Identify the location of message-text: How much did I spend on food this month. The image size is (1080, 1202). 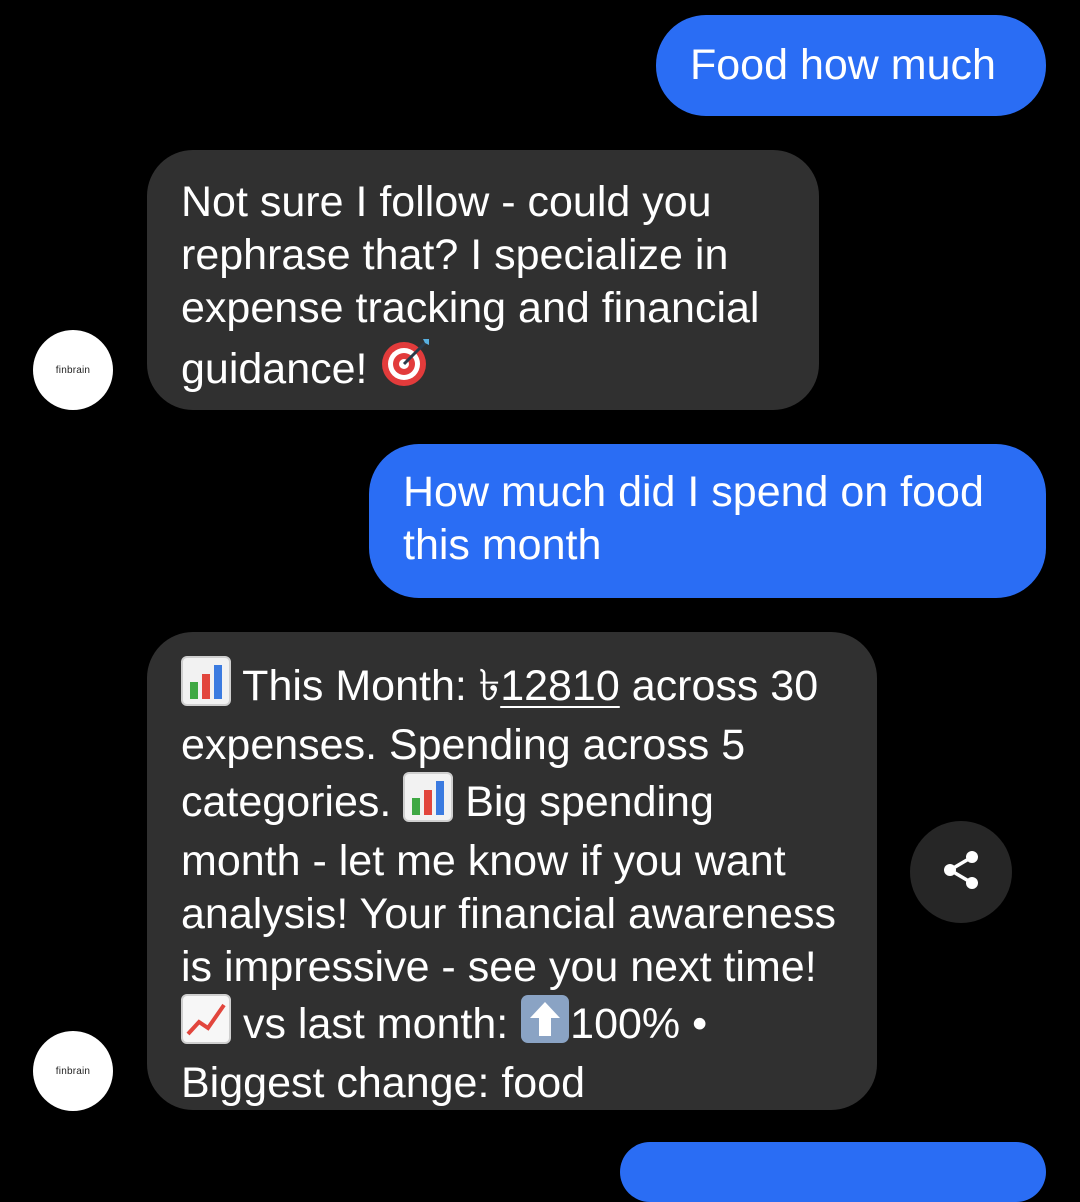
(693, 518).